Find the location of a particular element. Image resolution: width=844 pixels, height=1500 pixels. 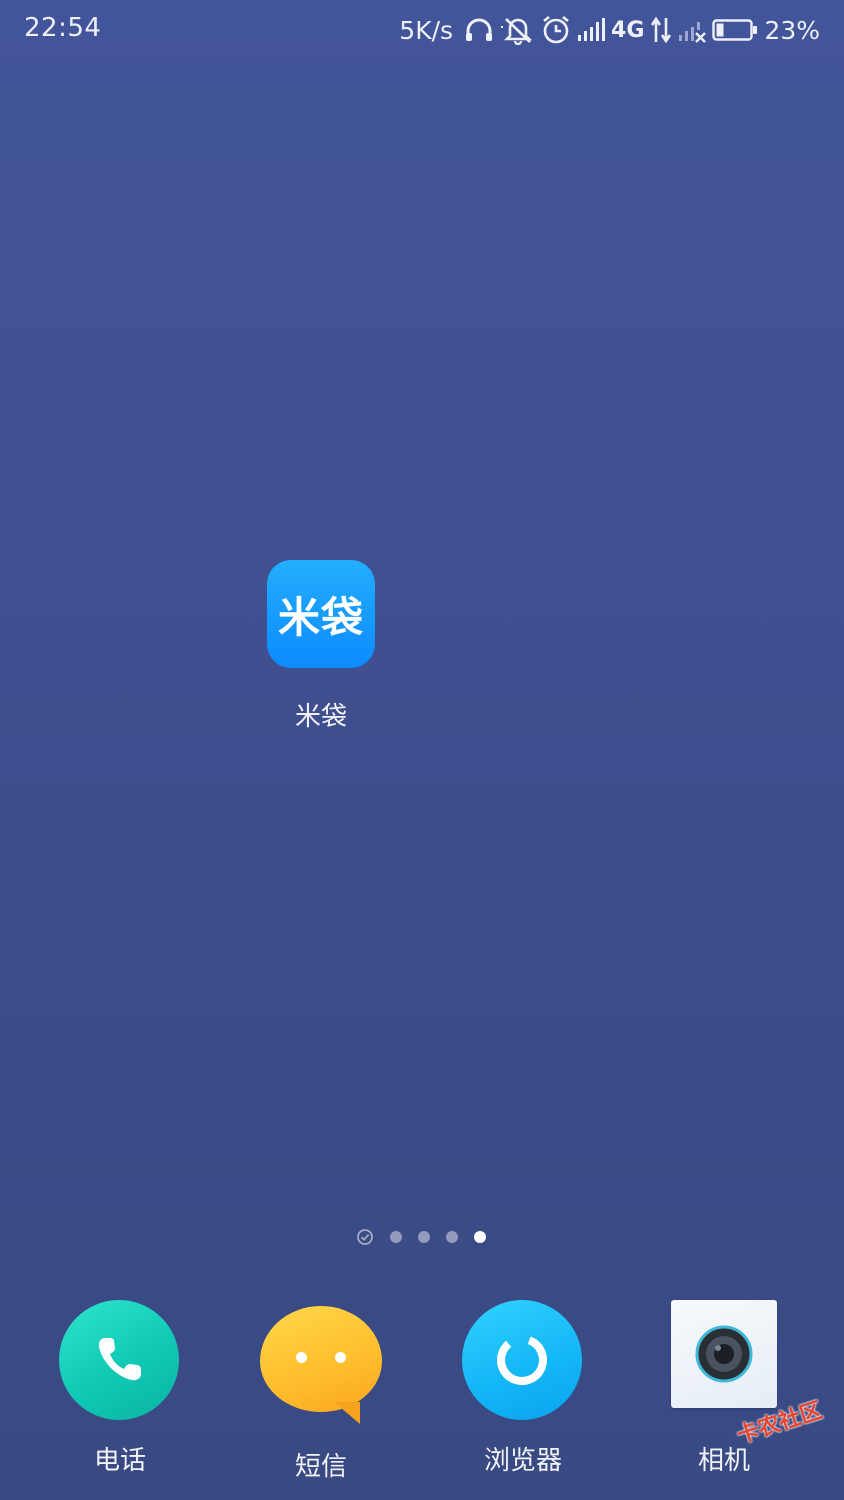

dock-item-sms: 短信 is located at coordinates (321, 1391).